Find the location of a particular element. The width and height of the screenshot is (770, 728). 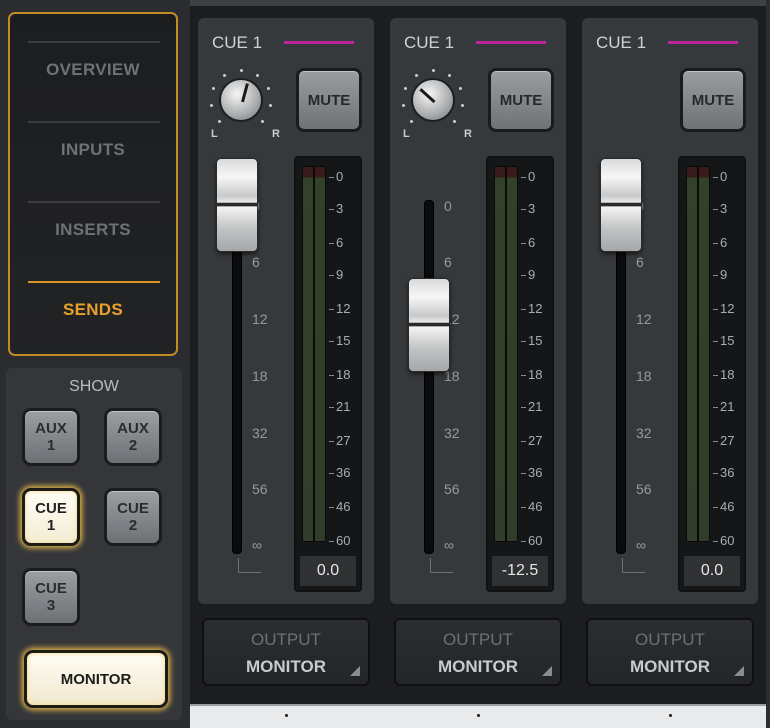

meter-scale-label: 60 is located at coordinates (535, 540).